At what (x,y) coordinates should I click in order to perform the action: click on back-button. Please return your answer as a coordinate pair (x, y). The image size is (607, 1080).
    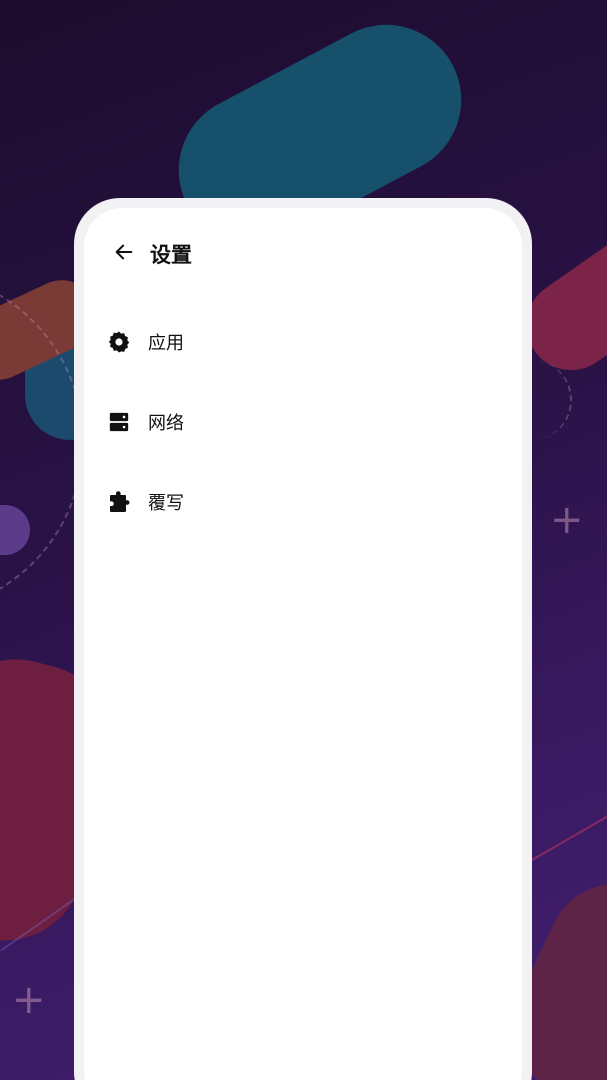
    Looking at the image, I should click on (124, 254).